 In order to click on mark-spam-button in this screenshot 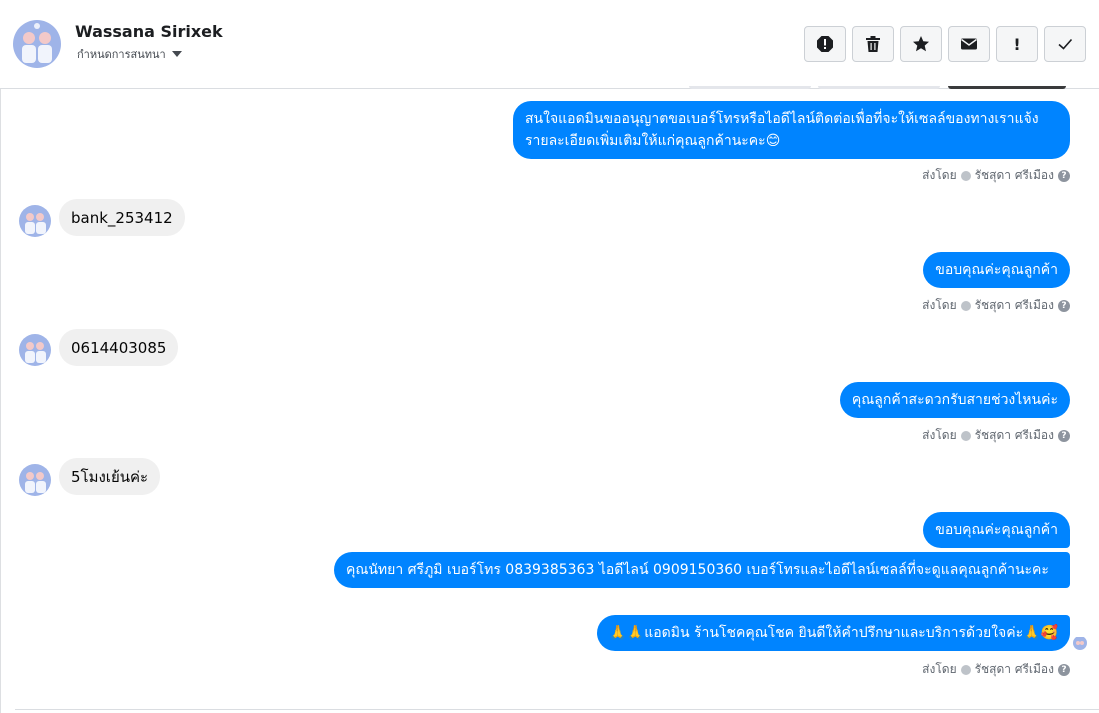, I will do `click(825, 44)`.